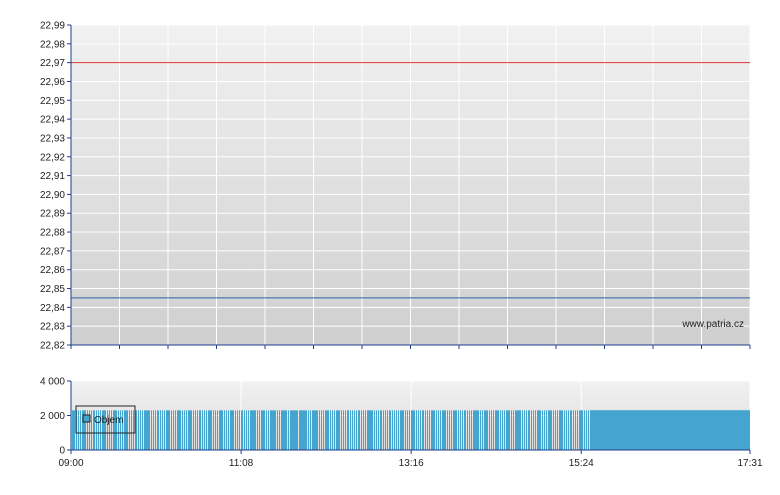  I want to click on volume-y-tick-label: 0, so click(62, 451).